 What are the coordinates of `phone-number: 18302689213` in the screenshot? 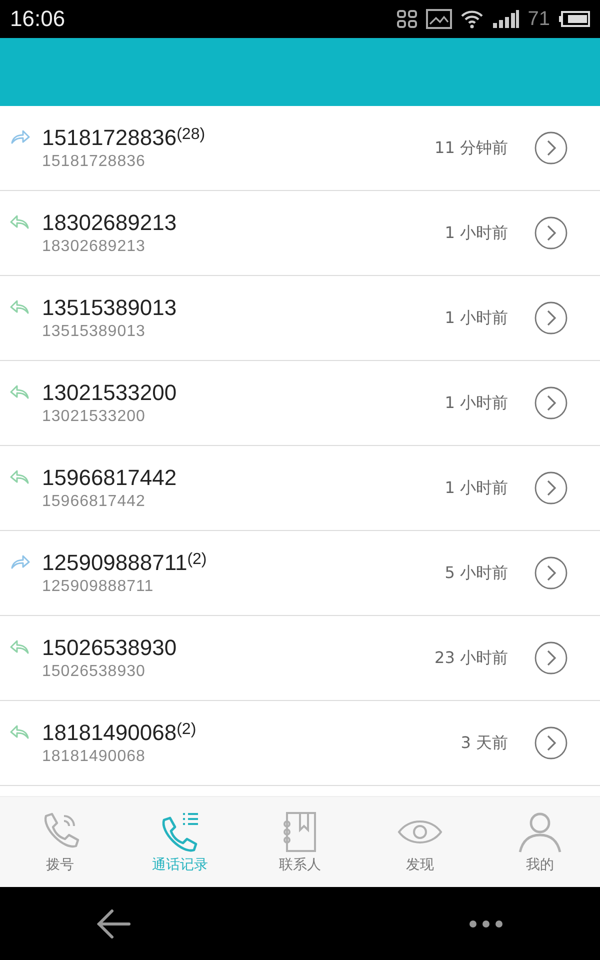 It's located at (110, 223).